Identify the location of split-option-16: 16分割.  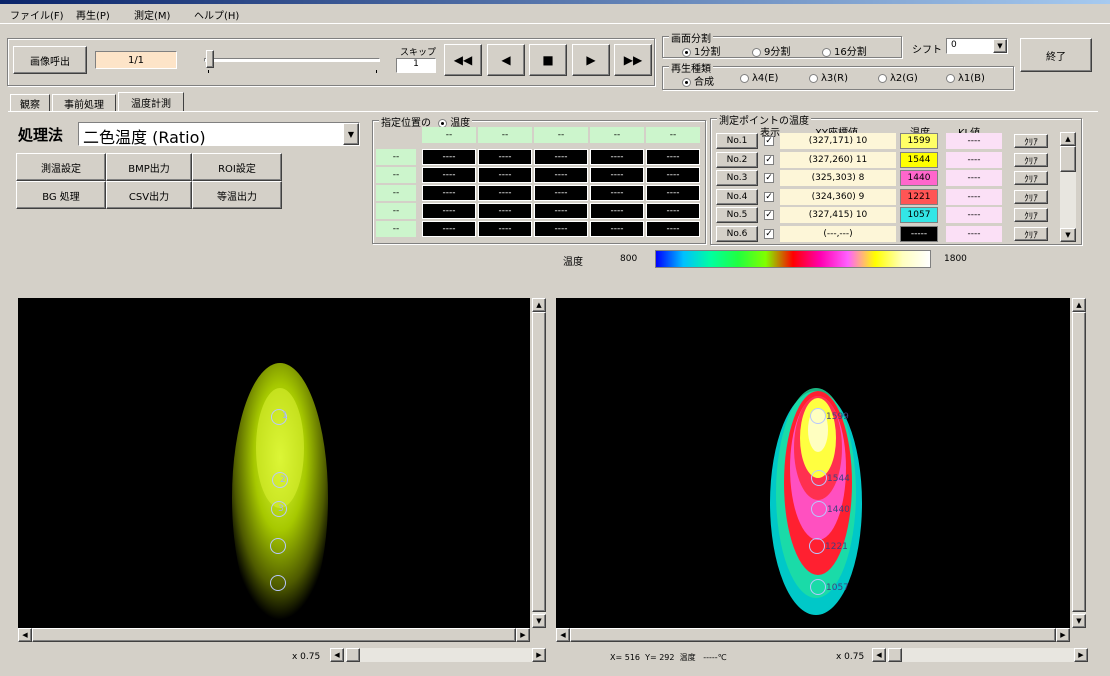
(844, 50).